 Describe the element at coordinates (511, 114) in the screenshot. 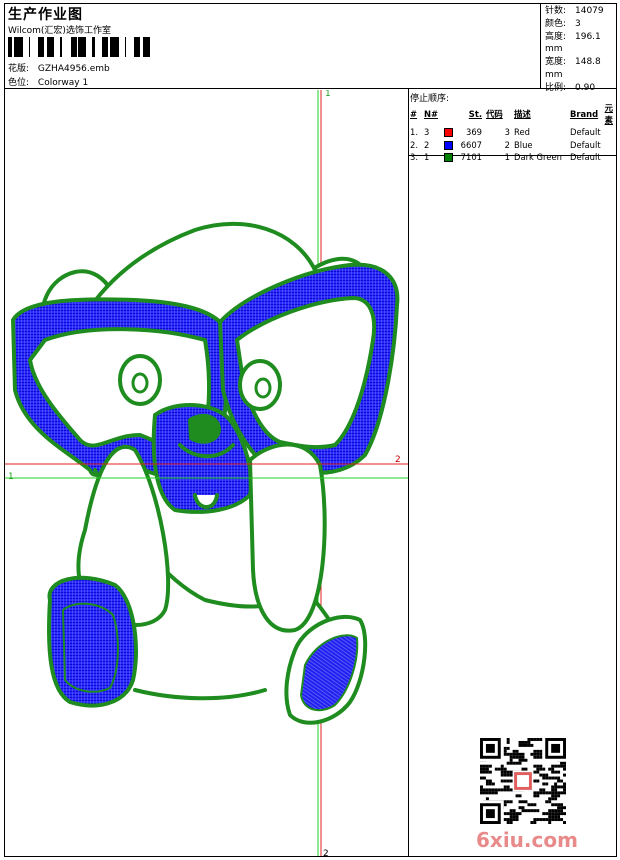

I see `table-header: # N# St. 代码 描述 Brand 元素` at that location.